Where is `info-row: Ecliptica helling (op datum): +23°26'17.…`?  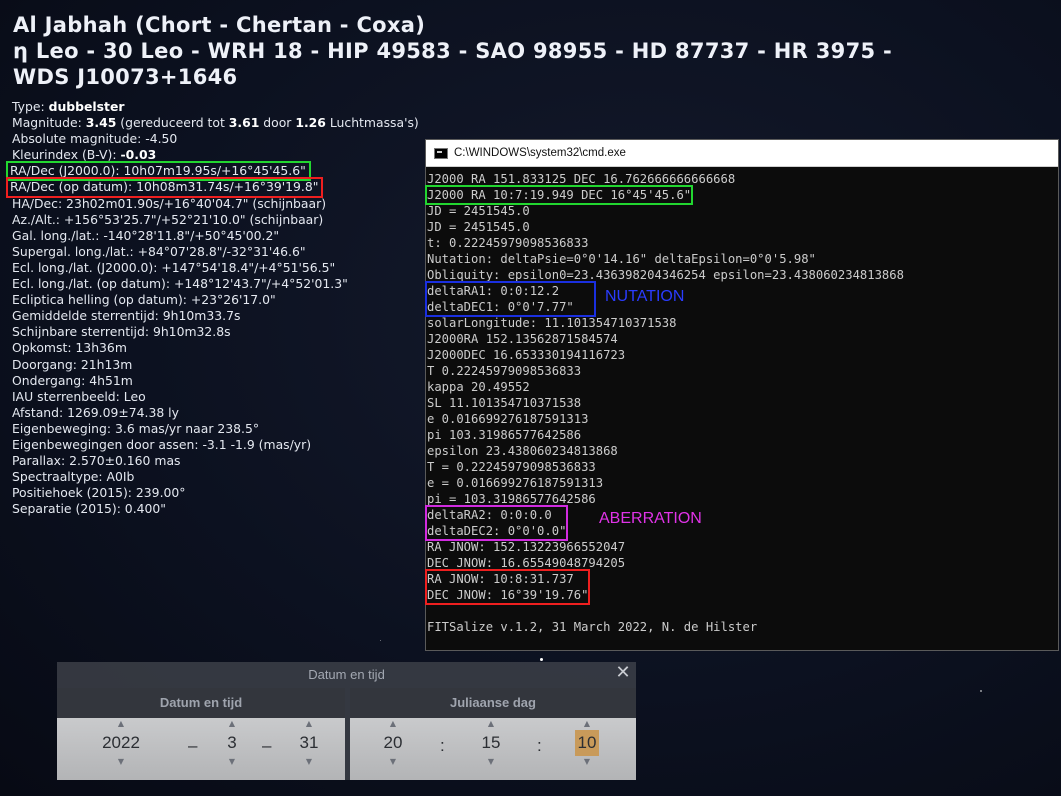 info-row: Ecliptica helling (op datum): +23°26'17.… is located at coordinates (144, 300).